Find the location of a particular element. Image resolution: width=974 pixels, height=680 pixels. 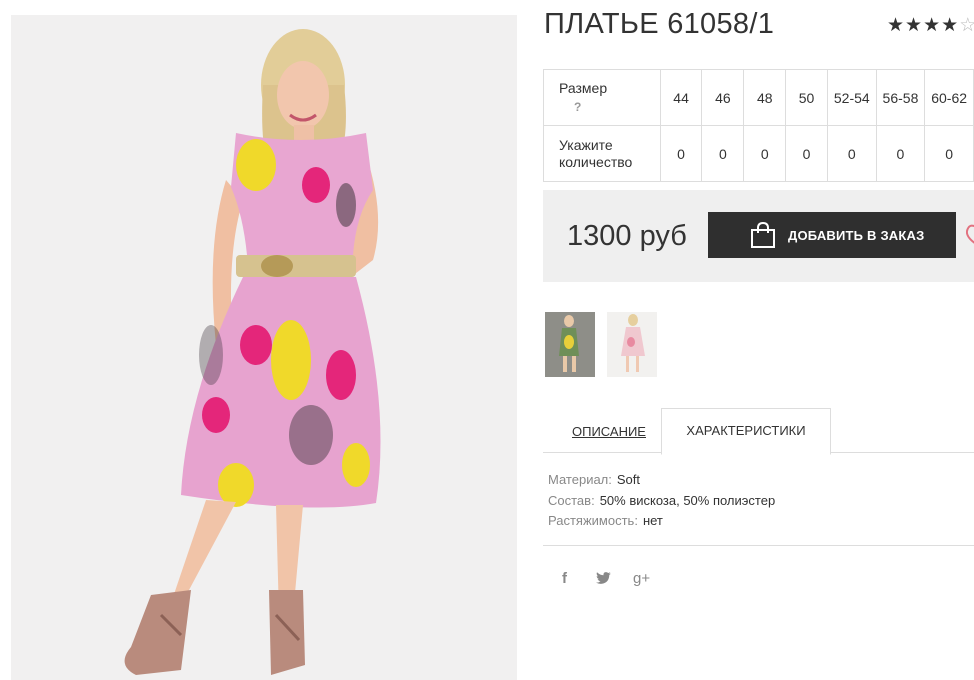

spec-value: нет is located at coordinates (652, 520).